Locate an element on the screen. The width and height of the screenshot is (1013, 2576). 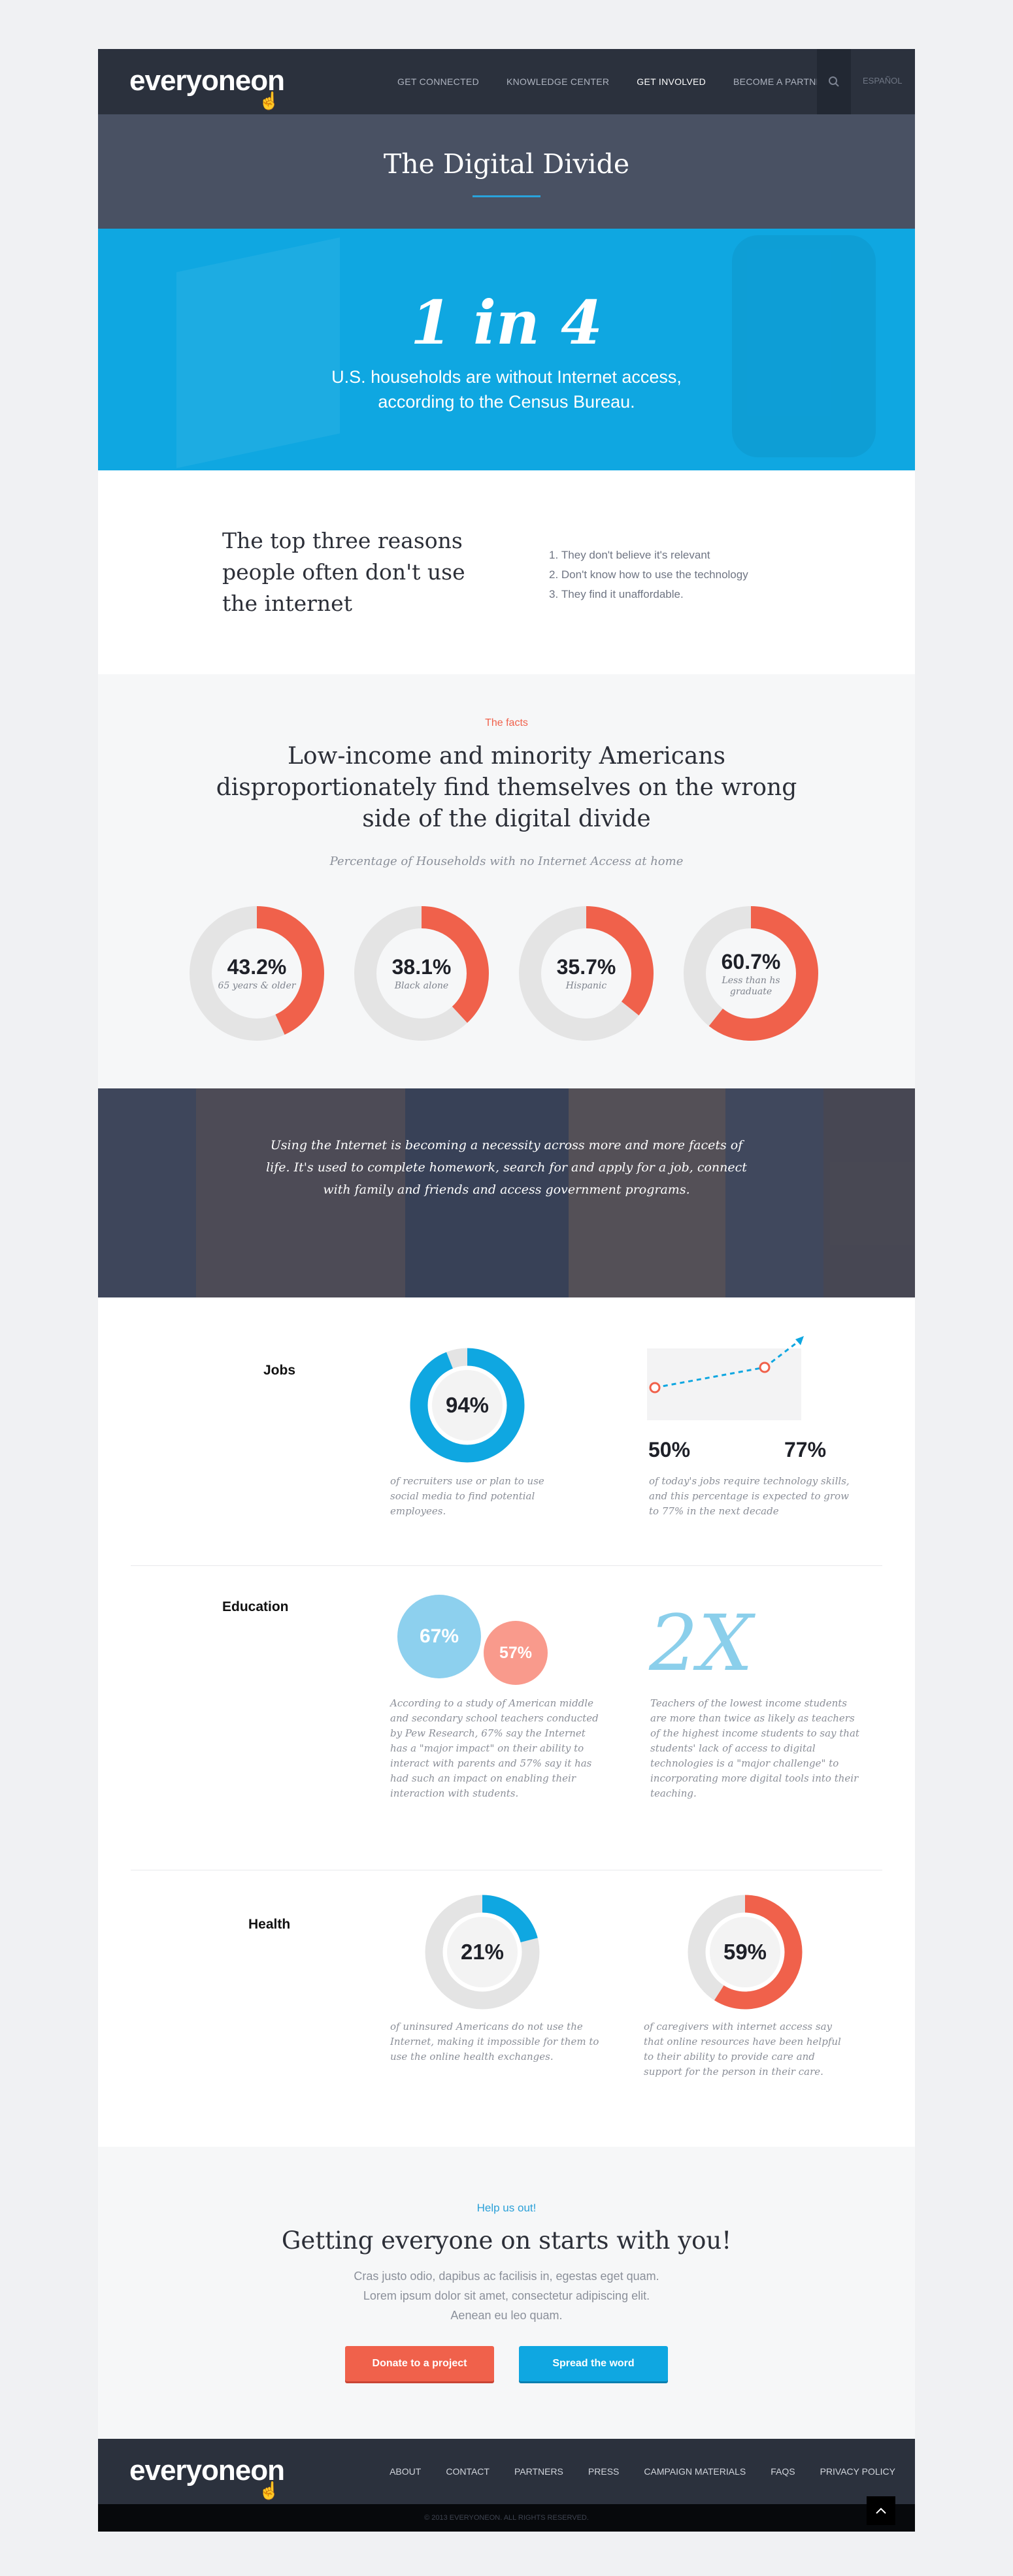
help-eyebrow: Help us out! is located at coordinates (506, 2208).